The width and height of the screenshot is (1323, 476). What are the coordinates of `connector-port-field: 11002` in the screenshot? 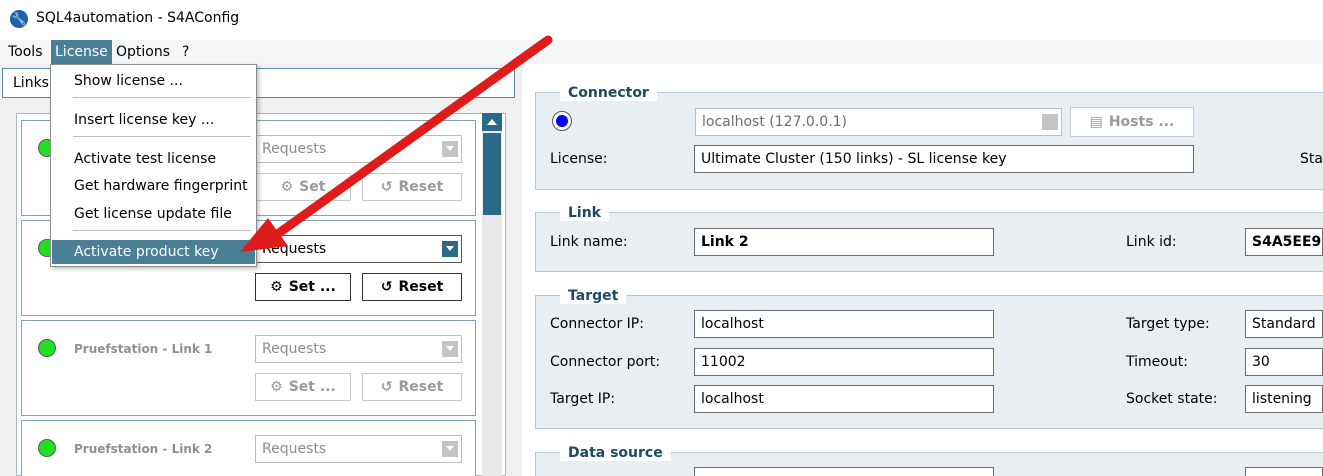 It's located at (844, 362).